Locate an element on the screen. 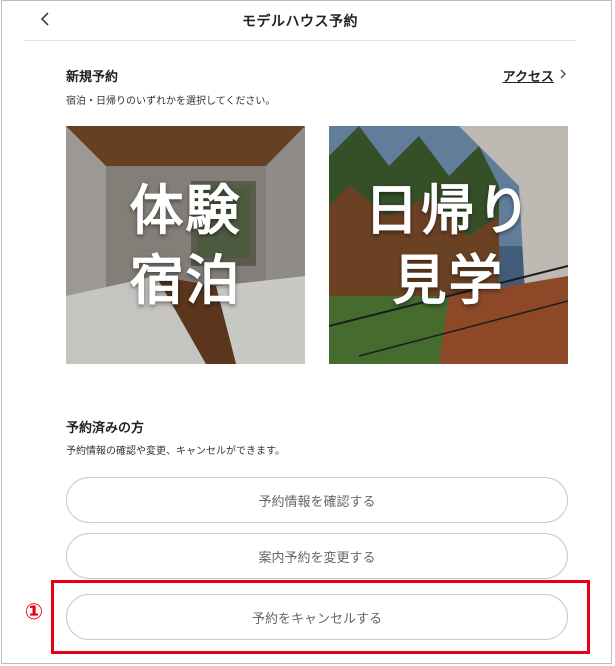 The image size is (615, 666). chevron-right-icon is located at coordinates (563, 75).